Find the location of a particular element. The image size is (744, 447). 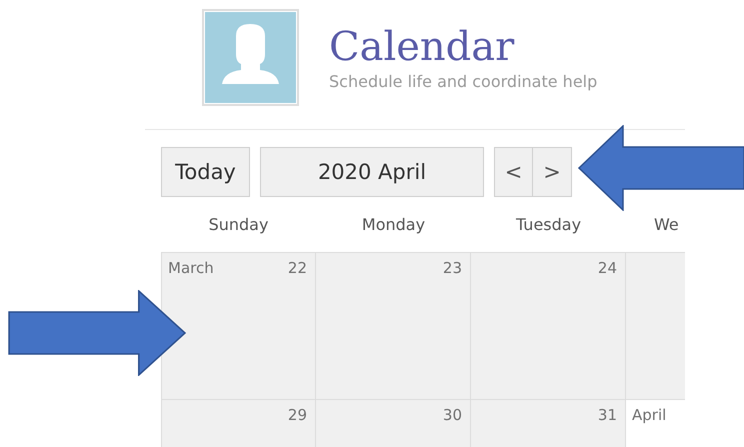

month-label: April is located at coordinates (649, 415).